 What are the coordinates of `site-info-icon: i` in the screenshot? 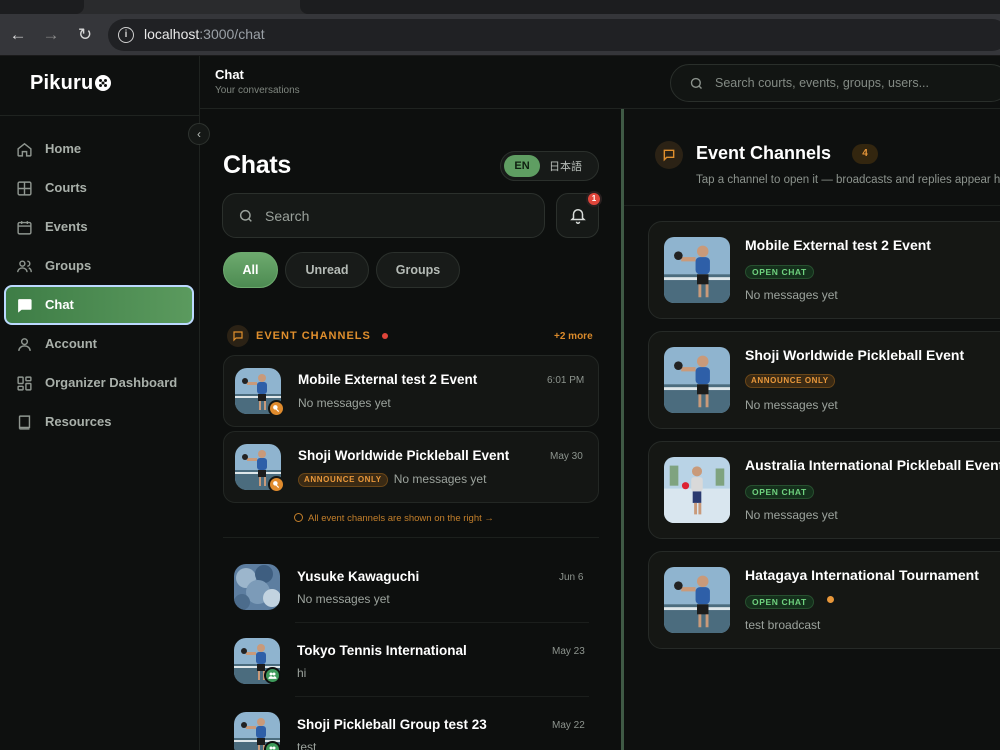 It's located at (126, 35).